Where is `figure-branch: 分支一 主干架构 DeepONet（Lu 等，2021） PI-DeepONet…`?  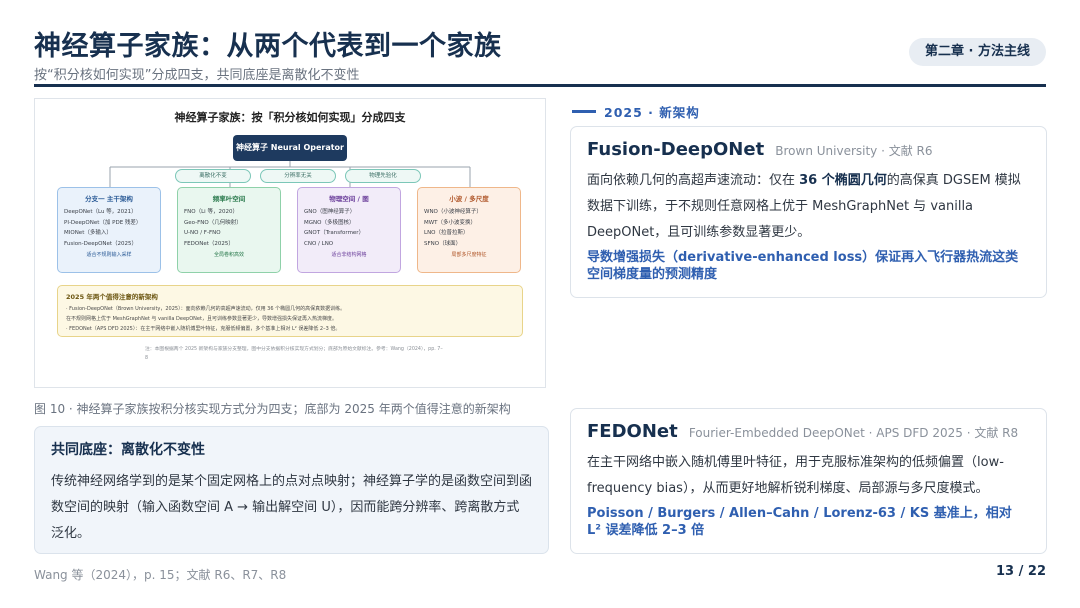
figure-branch: 分支一 主干架构 DeepONet（Lu 等，2021） PI-DeepONet… is located at coordinates (109, 230).